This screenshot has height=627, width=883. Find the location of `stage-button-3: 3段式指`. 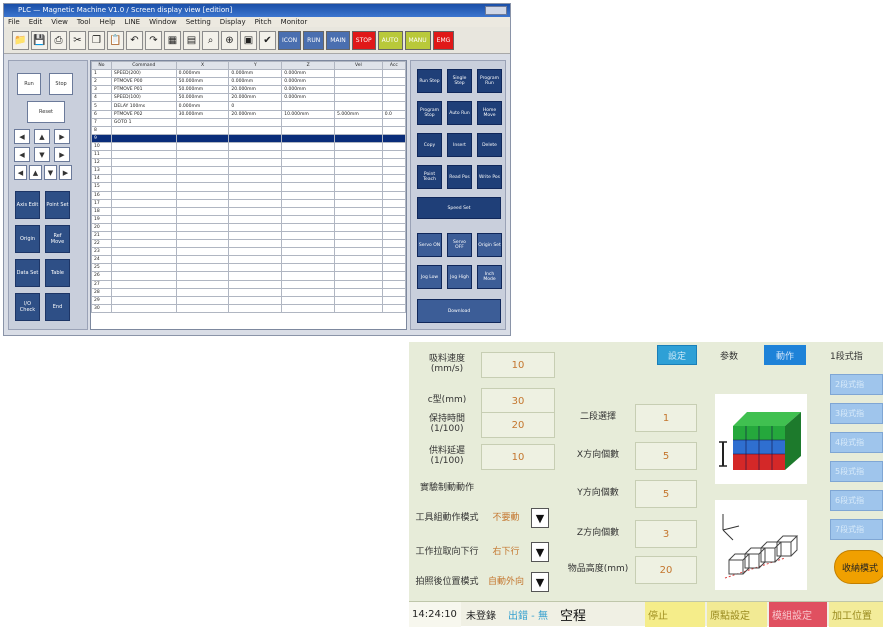

stage-button-3: 3段式指 is located at coordinates (856, 413).